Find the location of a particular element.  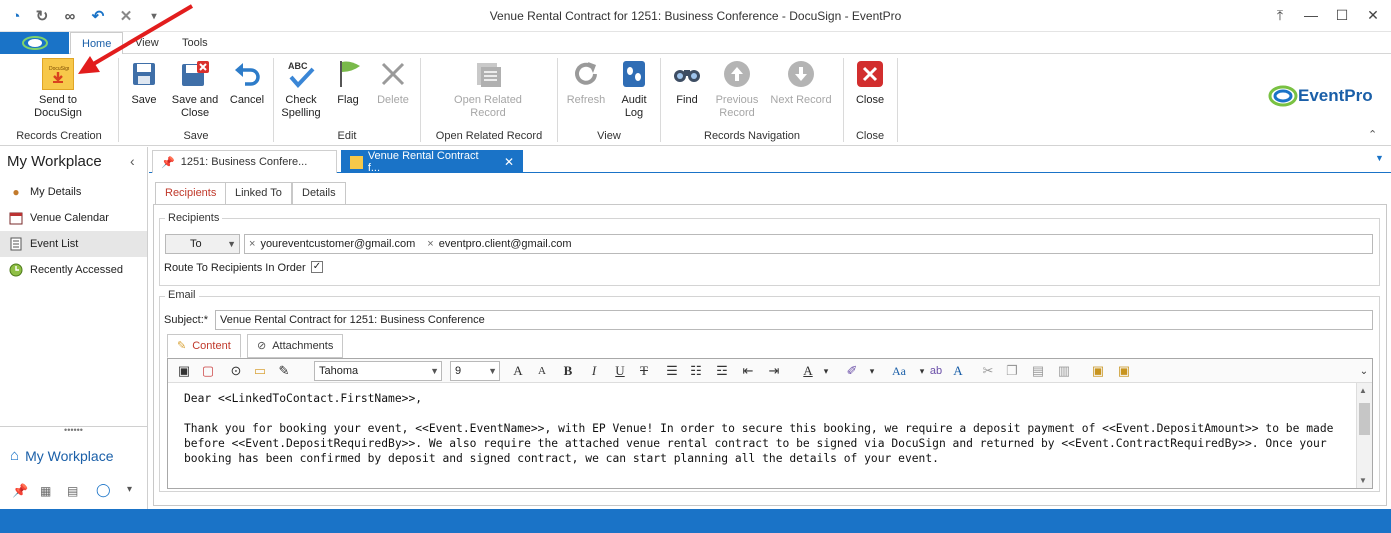

previous-record-button: Previous Record is located at coordinates (737, 89).